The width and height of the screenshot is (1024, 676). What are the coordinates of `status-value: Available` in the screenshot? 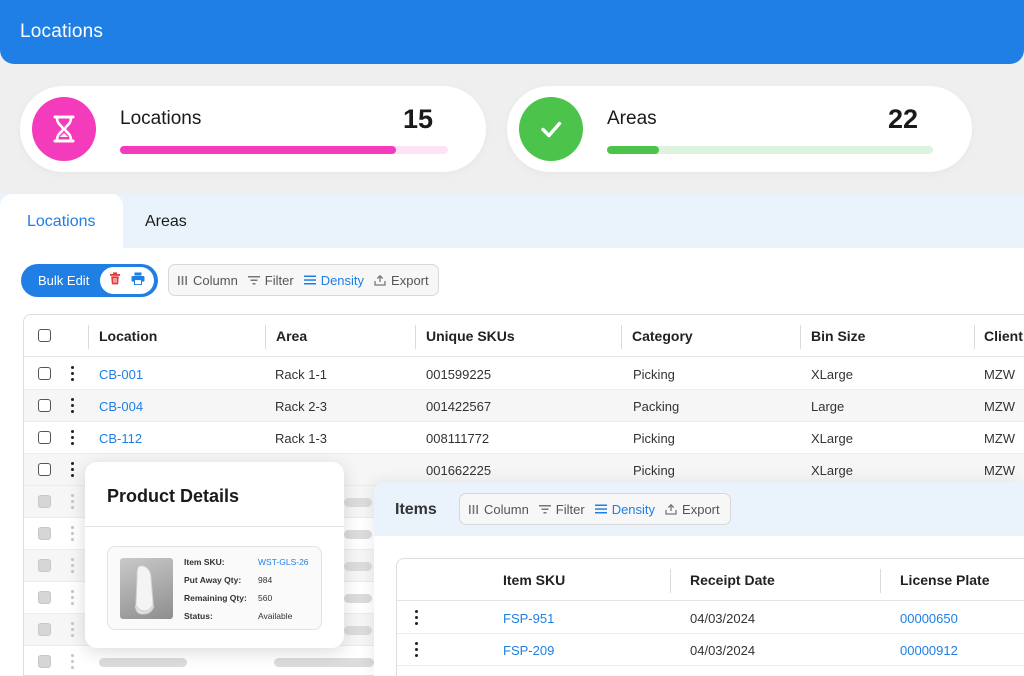 It's located at (275, 616).